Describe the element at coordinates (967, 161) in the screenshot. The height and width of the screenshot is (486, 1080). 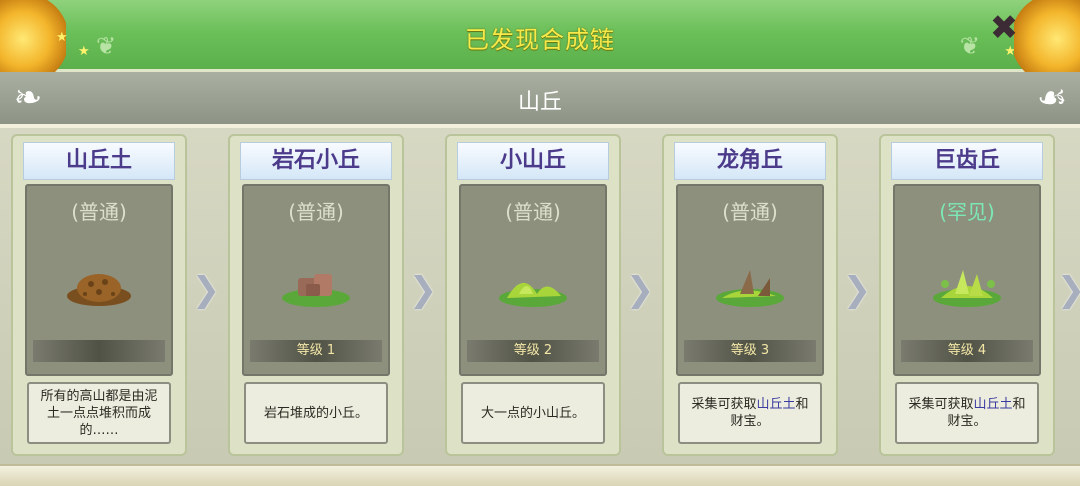
I see `card-title: 巨齿丘` at that location.